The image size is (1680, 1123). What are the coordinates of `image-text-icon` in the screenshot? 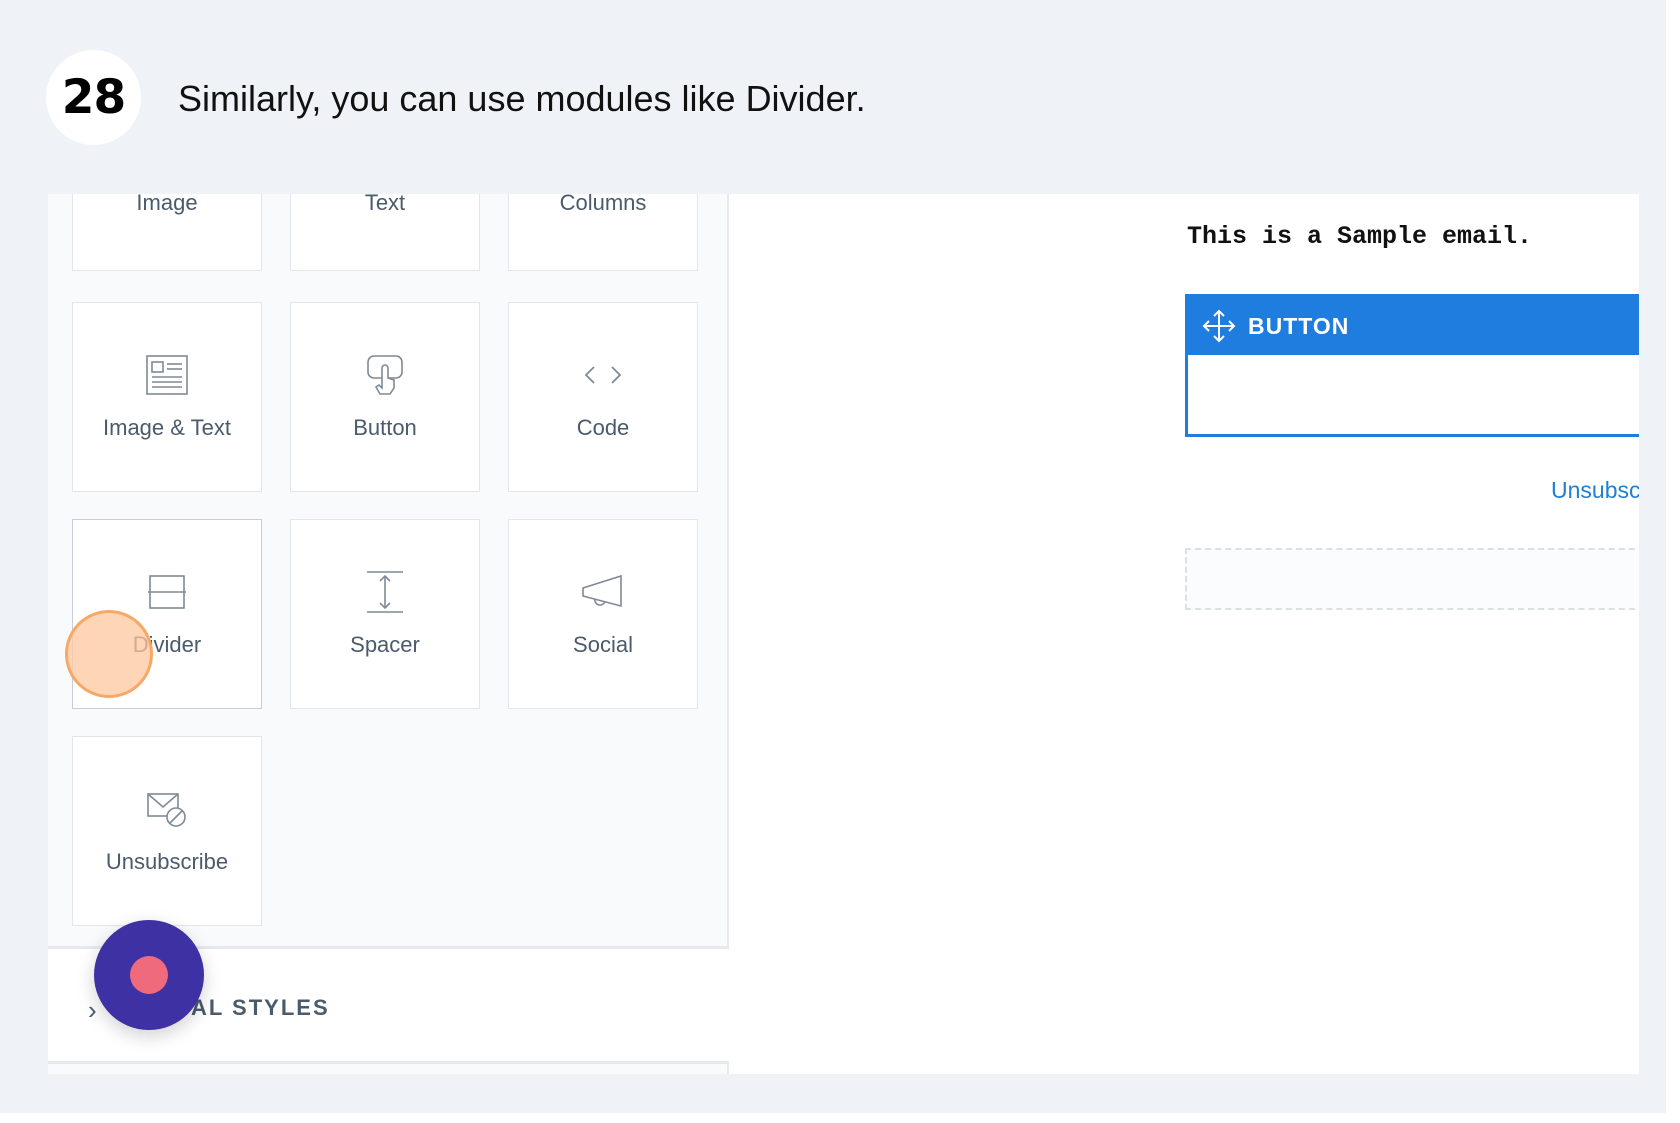 It's located at (167, 375).